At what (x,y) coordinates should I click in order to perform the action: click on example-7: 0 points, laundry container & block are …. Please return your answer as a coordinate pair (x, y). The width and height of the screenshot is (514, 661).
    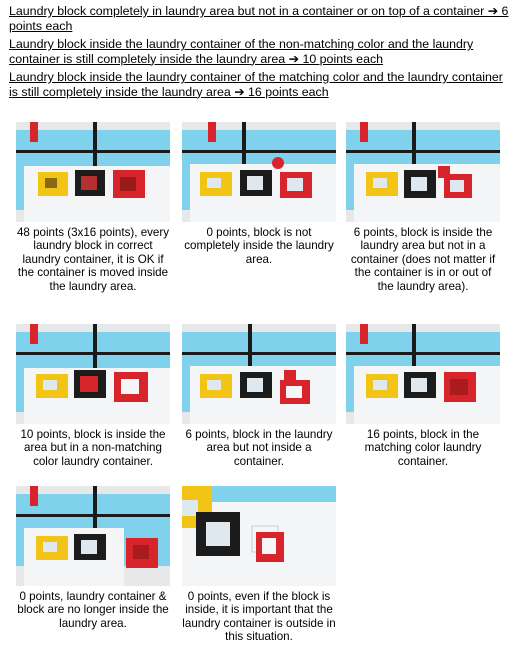
    Looking at the image, I should click on (93, 558).